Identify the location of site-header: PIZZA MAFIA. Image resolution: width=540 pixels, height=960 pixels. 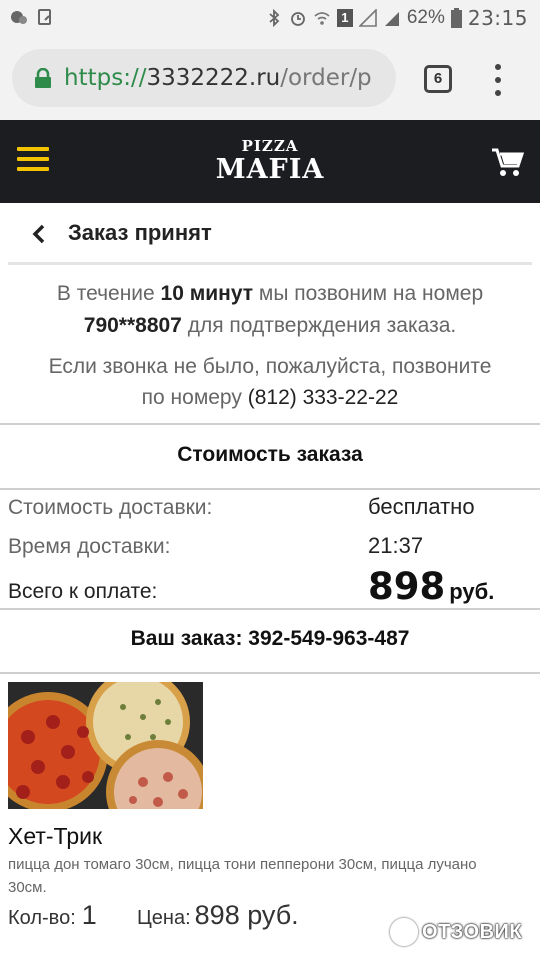
(270, 161).